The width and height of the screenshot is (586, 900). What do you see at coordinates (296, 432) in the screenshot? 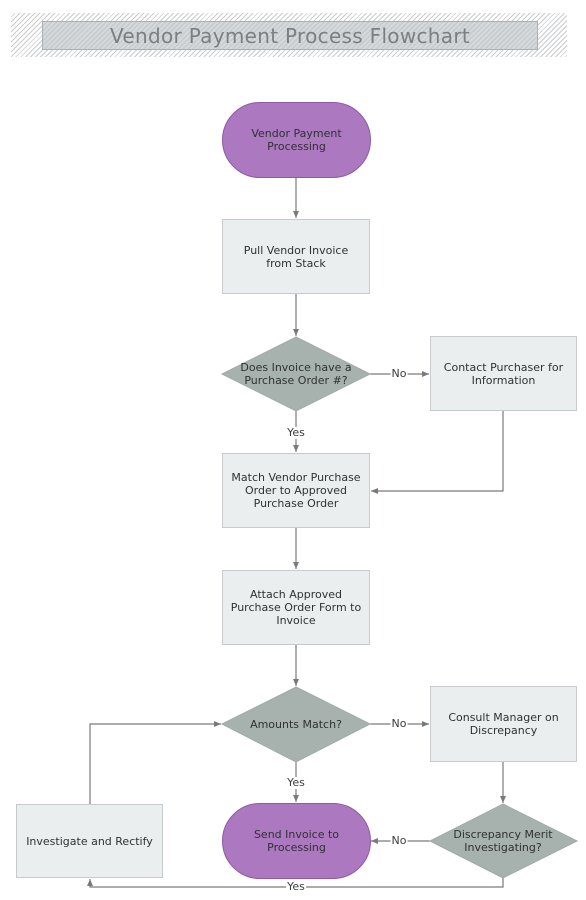
I see `edge-label-has-po-yes: Yes` at bounding box center [296, 432].